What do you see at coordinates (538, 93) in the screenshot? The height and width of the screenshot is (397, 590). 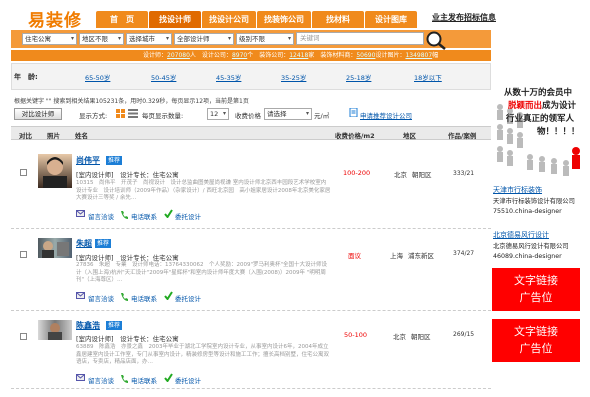 I see `promo-line-1: 从数十万的会员中` at bounding box center [538, 93].